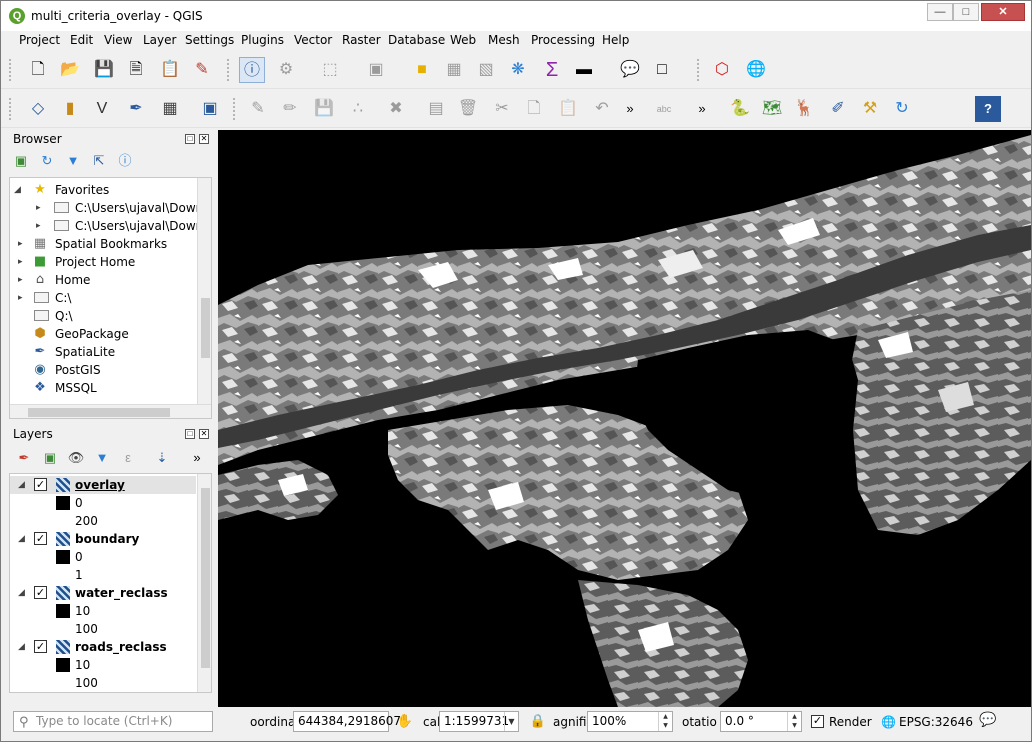 This screenshot has width=1032, height=742. What do you see at coordinates (772, 109) in the screenshot?
I see `georeferencer-icon: 🗺` at bounding box center [772, 109].